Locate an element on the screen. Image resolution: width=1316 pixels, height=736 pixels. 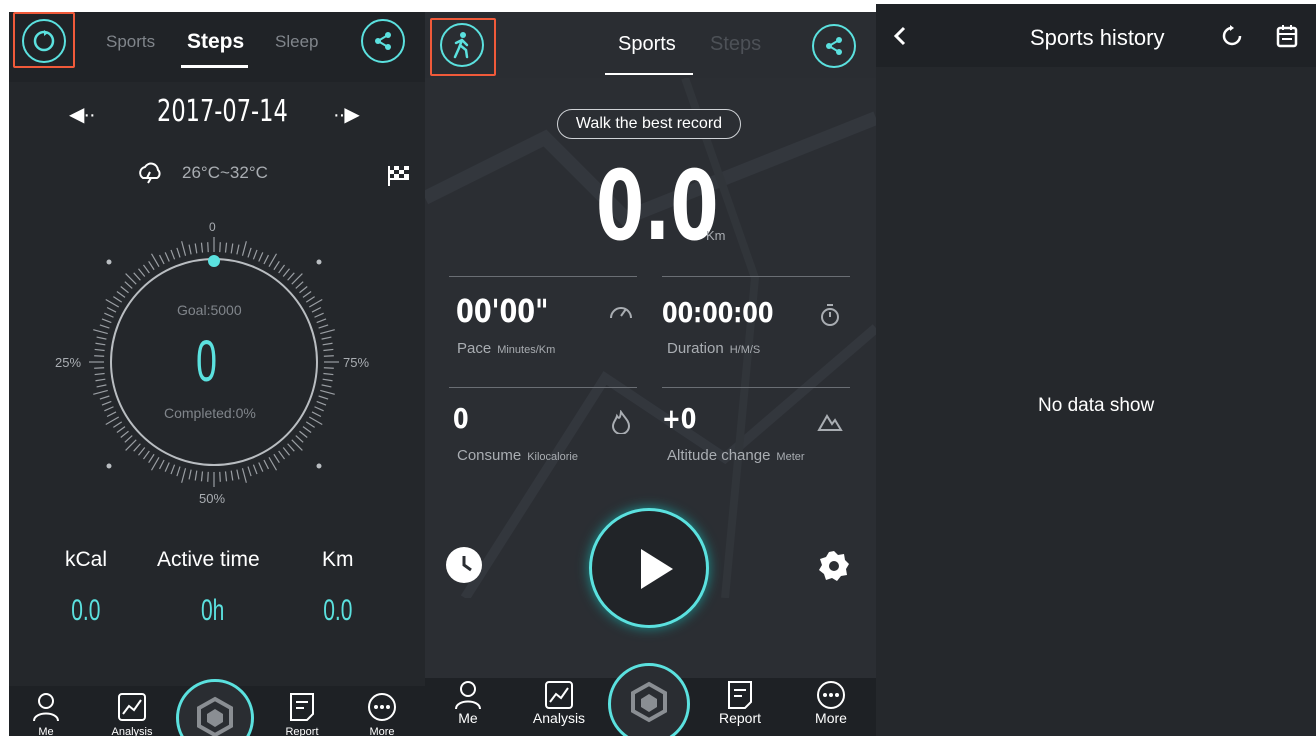
duration-label: Duration is located at coordinates (695, 348).